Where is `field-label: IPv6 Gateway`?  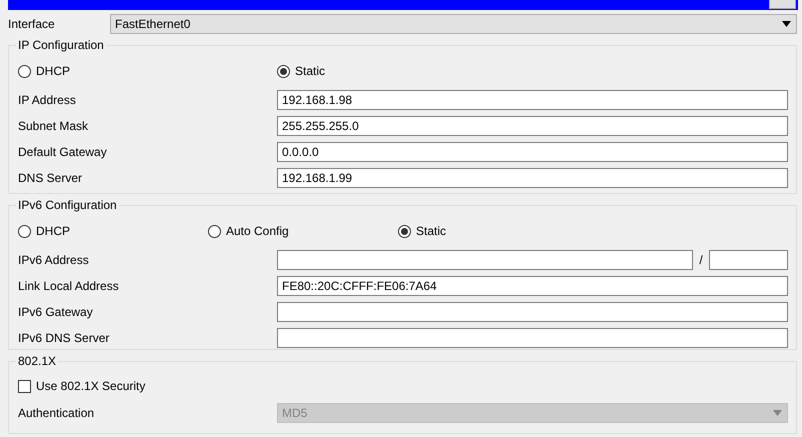
field-label: IPv6 Gateway is located at coordinates (56, 312).